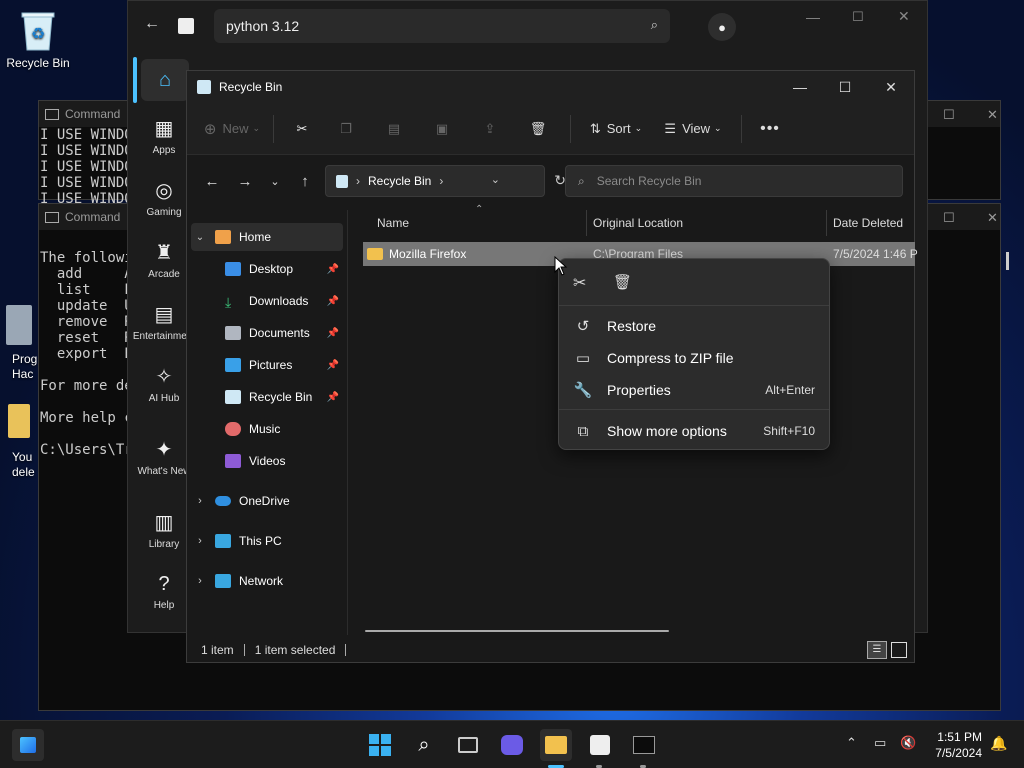 The height and width of the screenshot is (768, 1024). What do you see at coordinates (275, 181) in the screenshot?
I see `recent-chevron-icon: ⌄` at bounding box center [275, 181].